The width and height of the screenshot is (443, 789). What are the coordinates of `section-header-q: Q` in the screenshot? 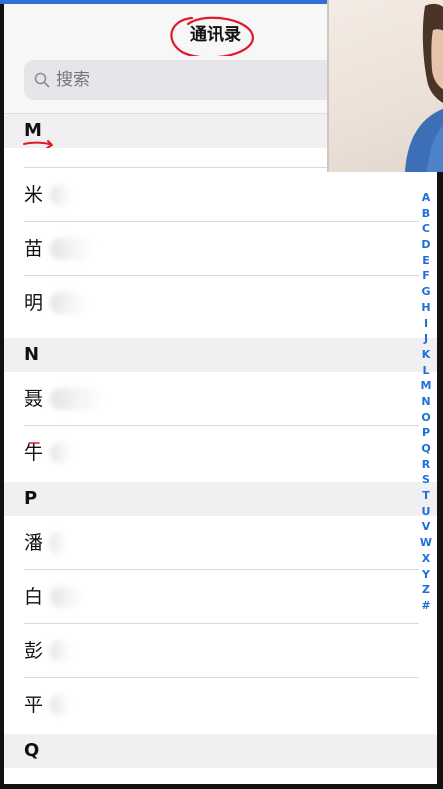 It's located at (220, 751).